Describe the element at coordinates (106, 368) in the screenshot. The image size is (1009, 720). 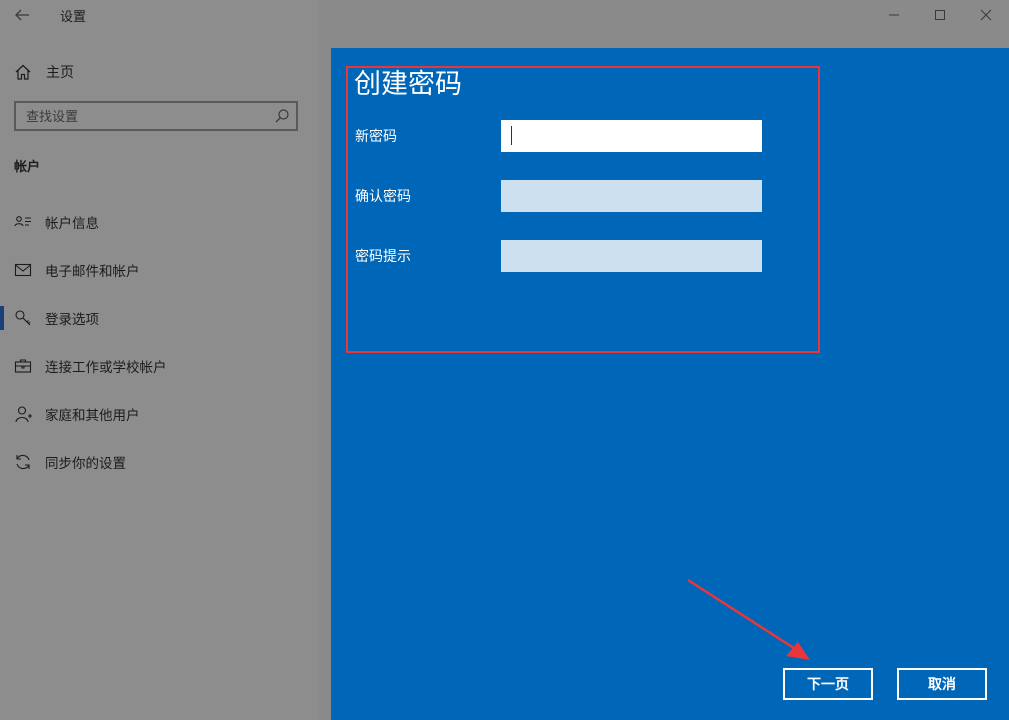
I see `sidebar-item-label: 连接工作或学校帐户` at that location.